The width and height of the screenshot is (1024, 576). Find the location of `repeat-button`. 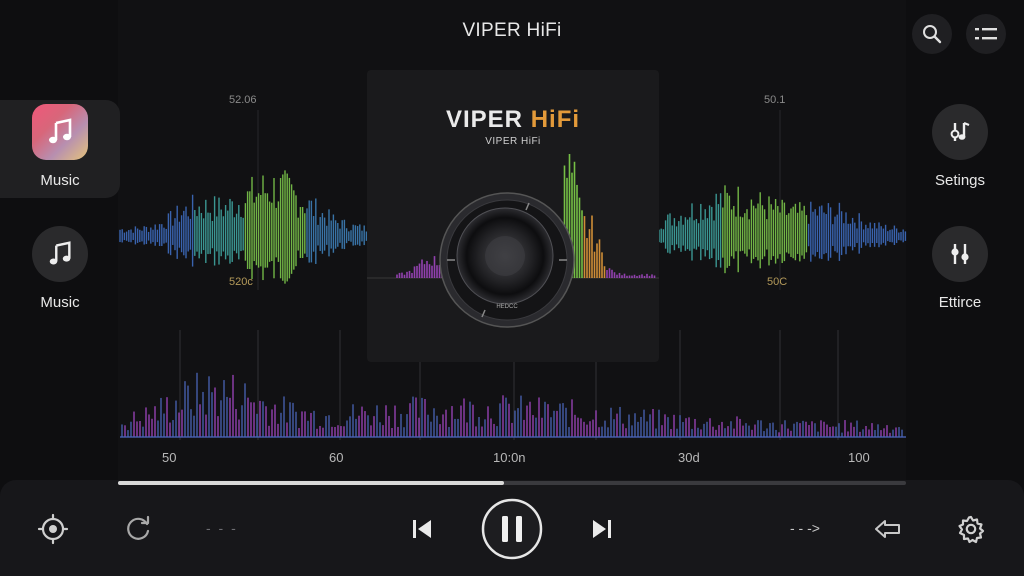

repeat-button is located at coordinates (138, 529).